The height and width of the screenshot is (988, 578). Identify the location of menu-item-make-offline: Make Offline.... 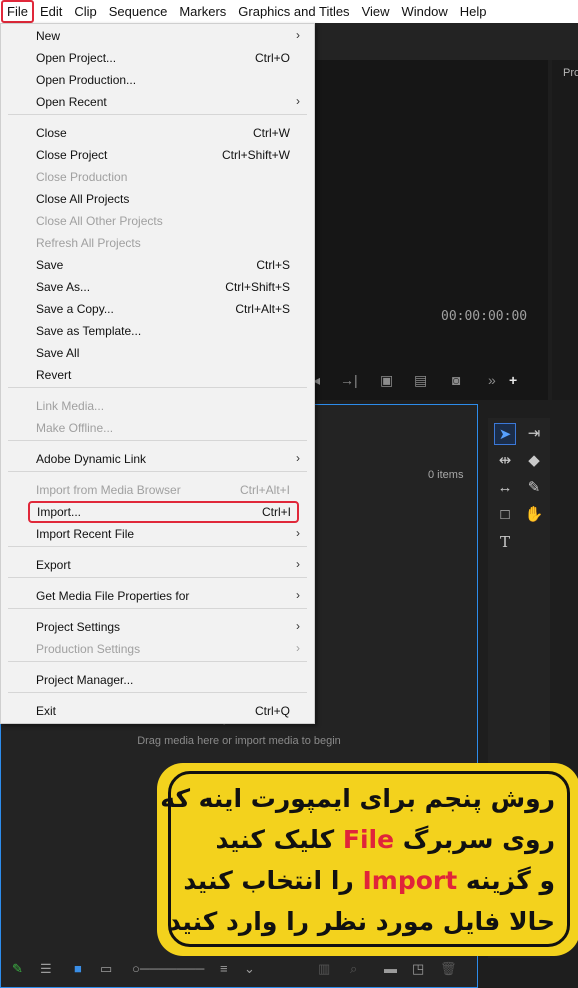
(157, 428).